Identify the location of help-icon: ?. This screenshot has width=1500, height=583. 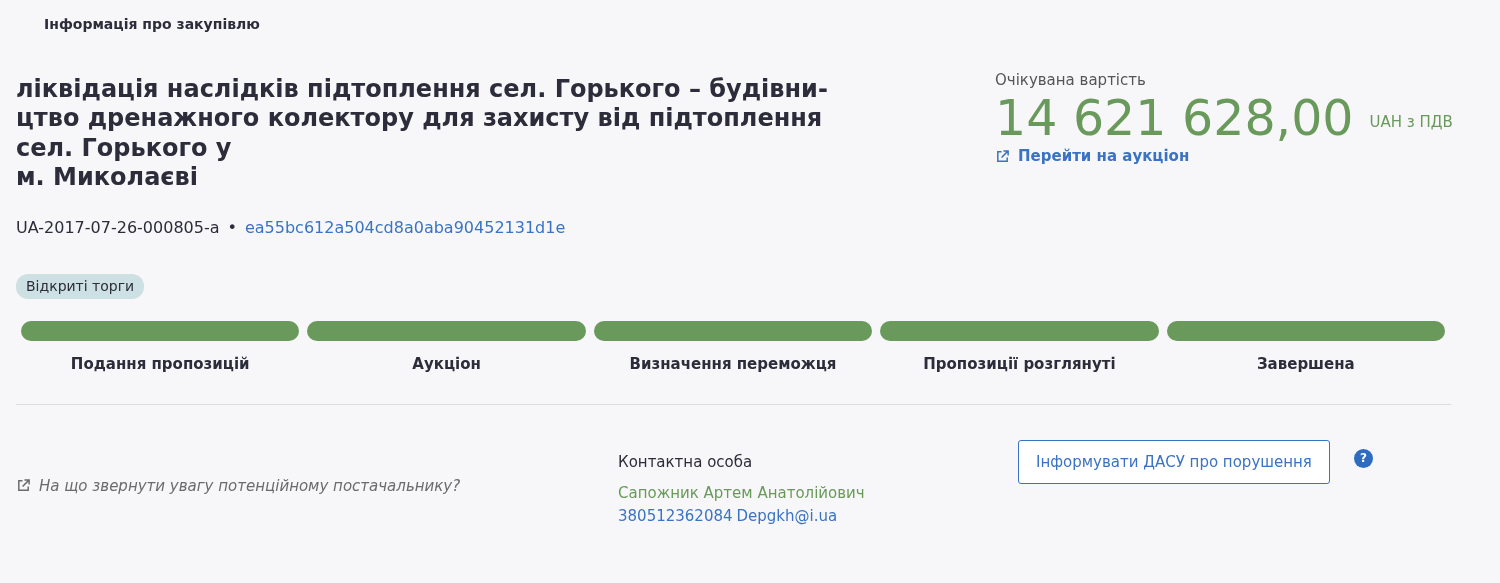
(1363, 458).